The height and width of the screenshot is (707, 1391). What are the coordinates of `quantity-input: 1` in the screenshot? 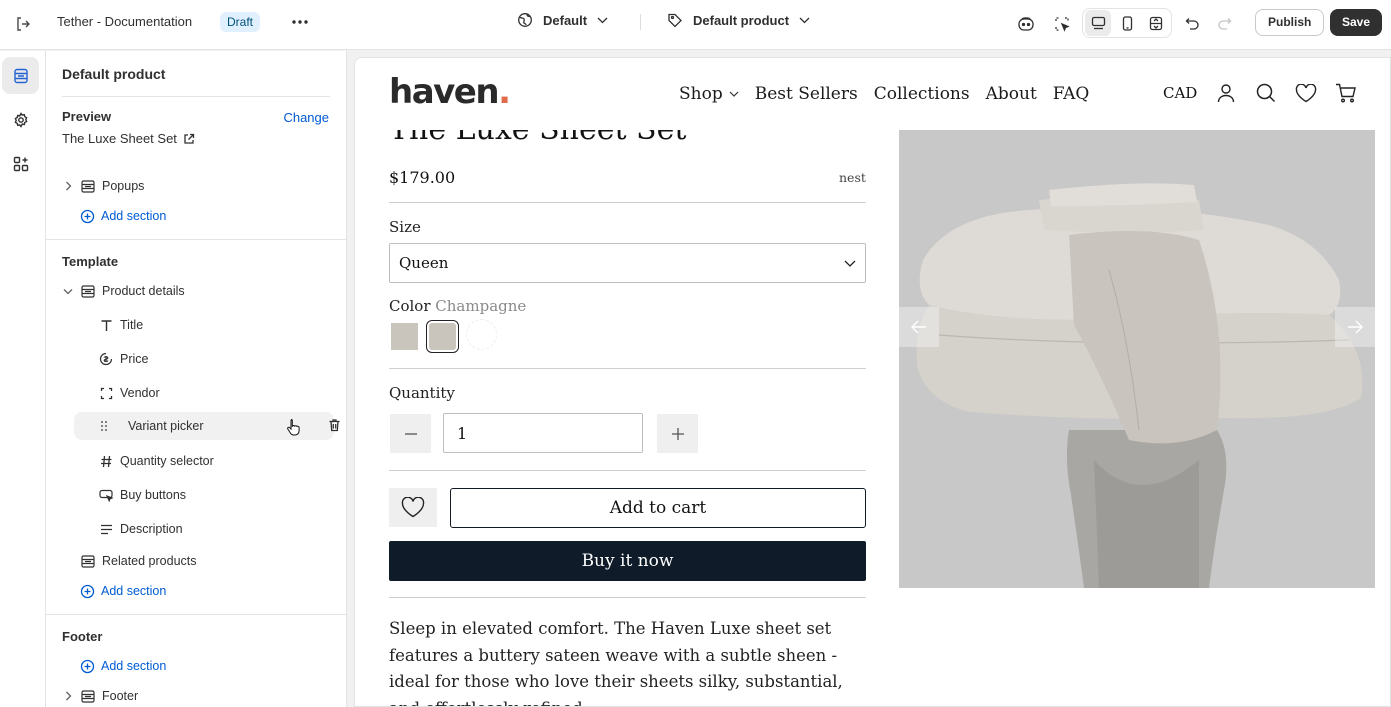 It's located at (543, 433).